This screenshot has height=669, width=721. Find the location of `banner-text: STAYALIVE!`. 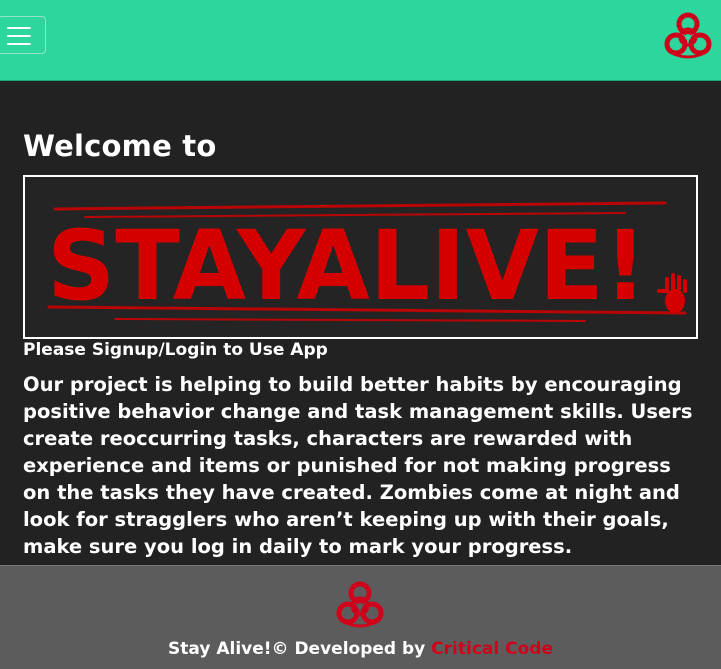

banner-text: STAYALIVE! is located at coordinates (347, 266).